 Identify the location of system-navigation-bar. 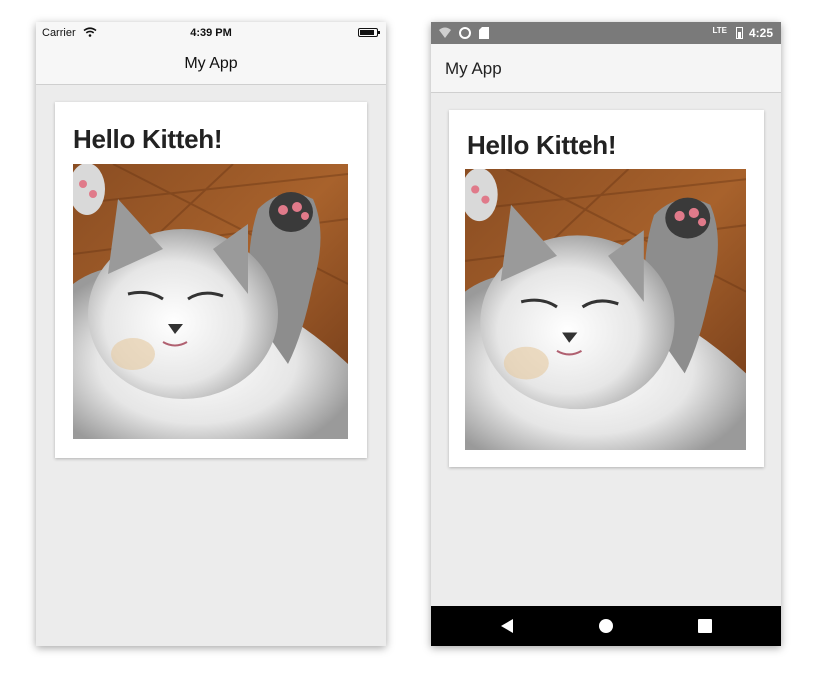
(606, 626).